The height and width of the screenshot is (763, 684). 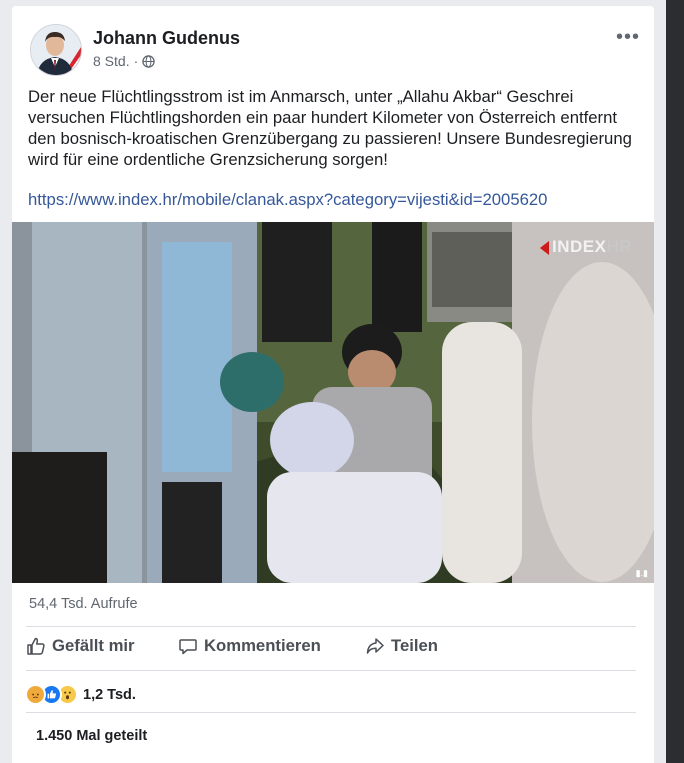 I want to click on share-icon, so click(x=375, y=646).